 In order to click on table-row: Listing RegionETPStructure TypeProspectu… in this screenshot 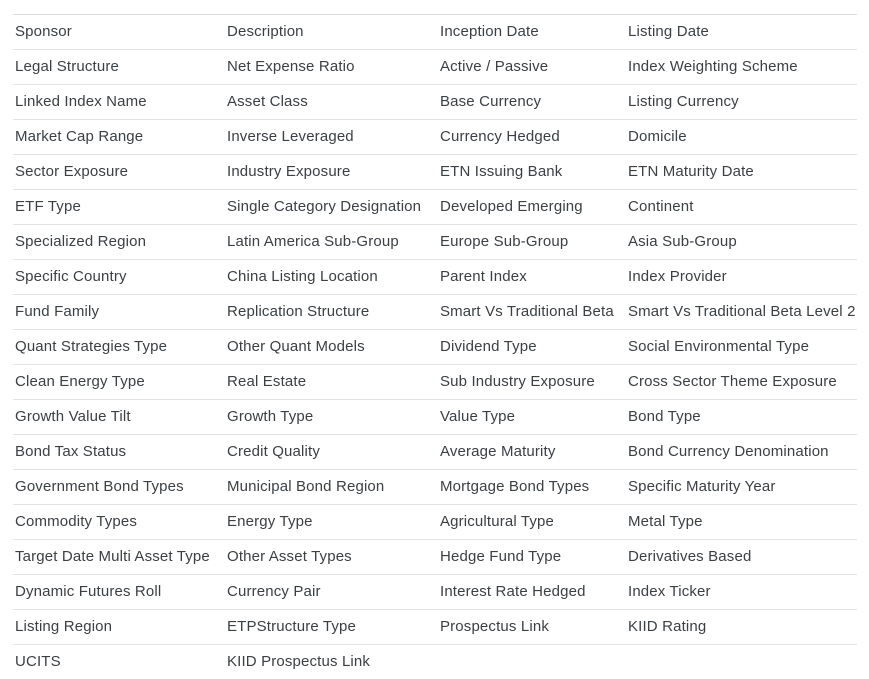, I will do `click(435, 627)`.